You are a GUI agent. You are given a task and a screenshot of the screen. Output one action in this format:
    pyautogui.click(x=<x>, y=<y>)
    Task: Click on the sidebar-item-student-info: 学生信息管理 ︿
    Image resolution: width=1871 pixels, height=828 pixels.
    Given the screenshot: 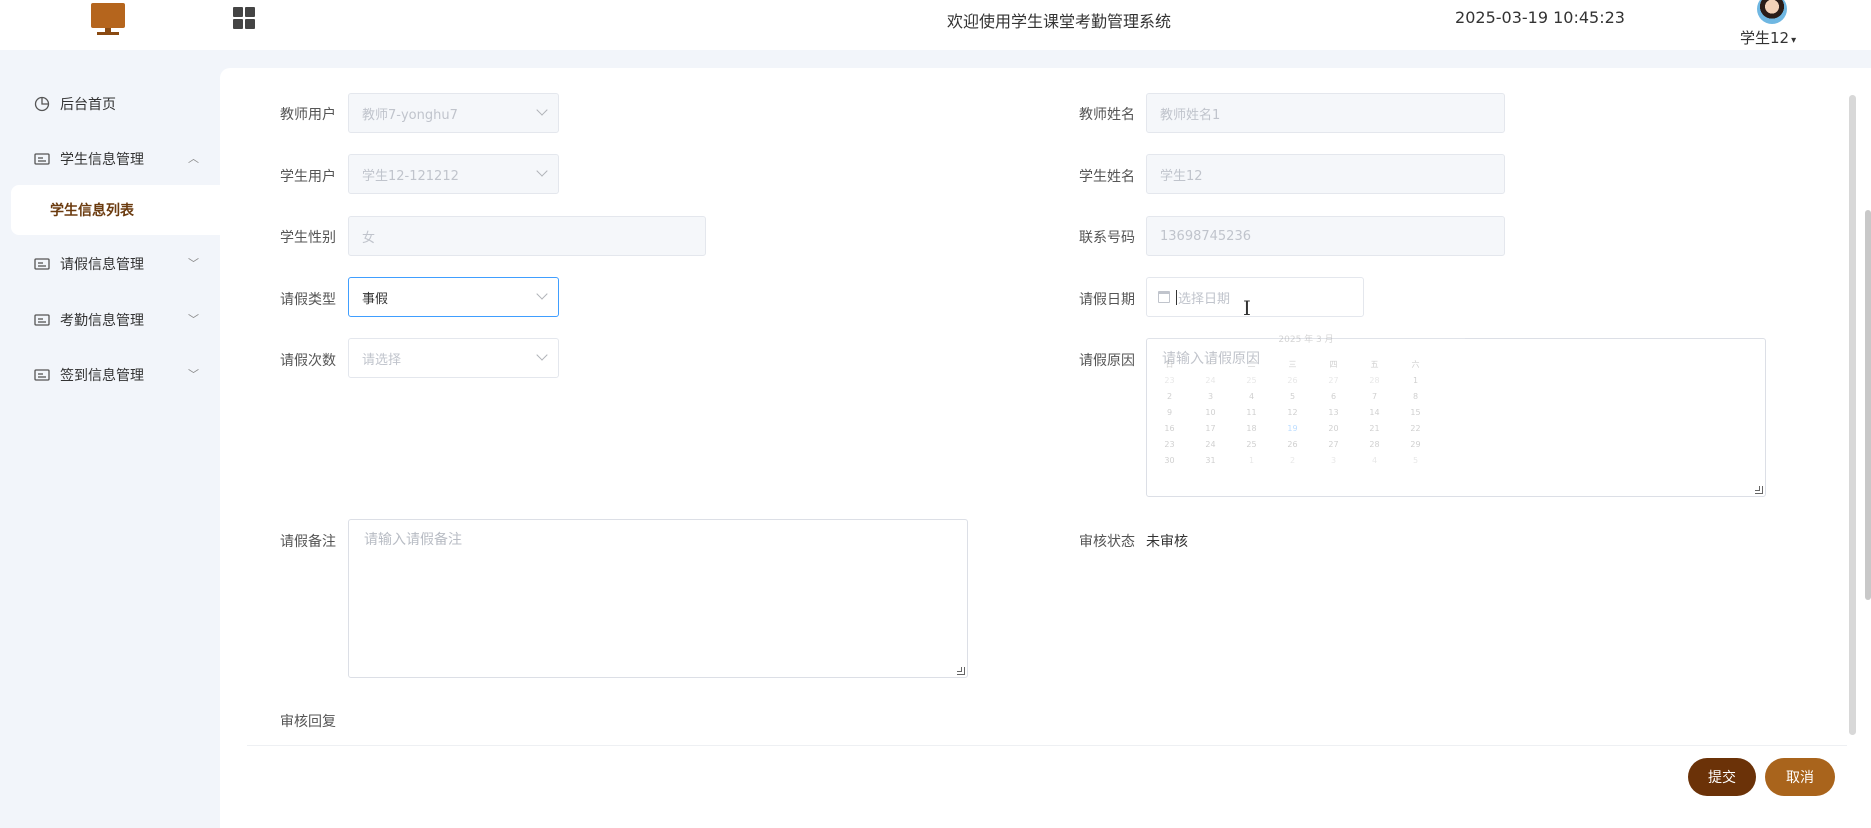 What is the action you would take?
    pyautogui.click(x=110, y=159)
    